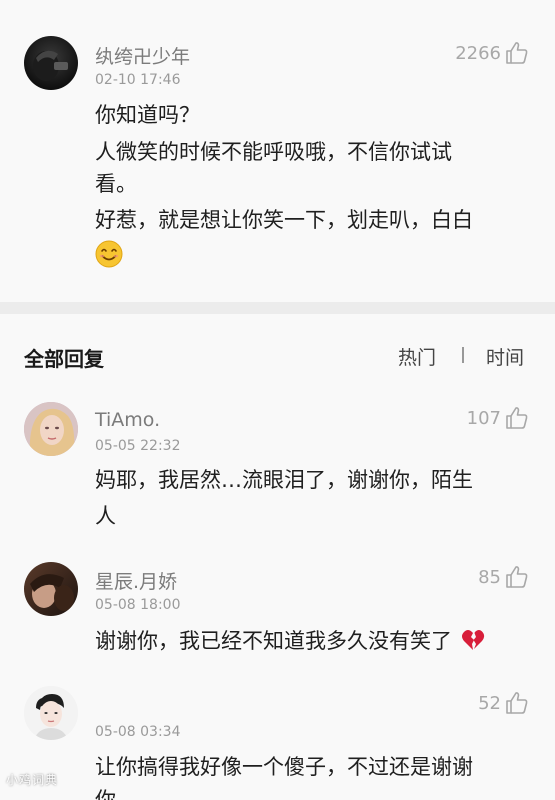 The image size is (555, 800). What do you see at coordinates (147, 115) in the screenshot?
I see `featured-text-line-1: 你知道吗？` at bounding box center [147, 115].